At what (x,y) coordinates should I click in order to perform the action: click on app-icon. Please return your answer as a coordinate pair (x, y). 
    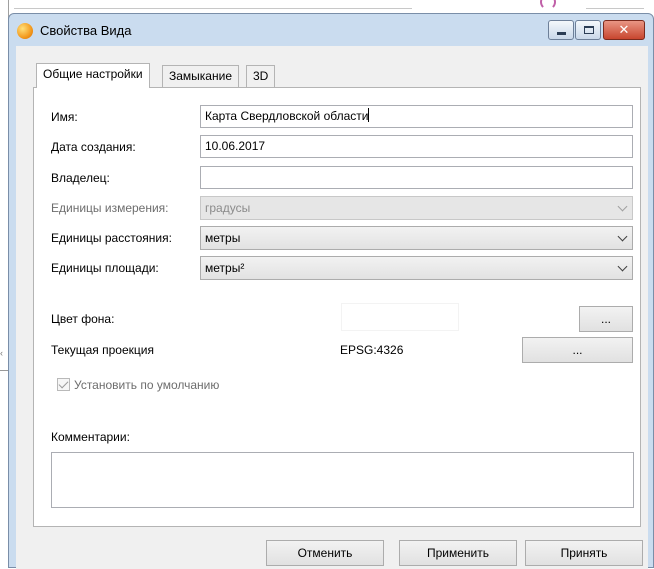
    Looking at the image, I should click on (25, 31).